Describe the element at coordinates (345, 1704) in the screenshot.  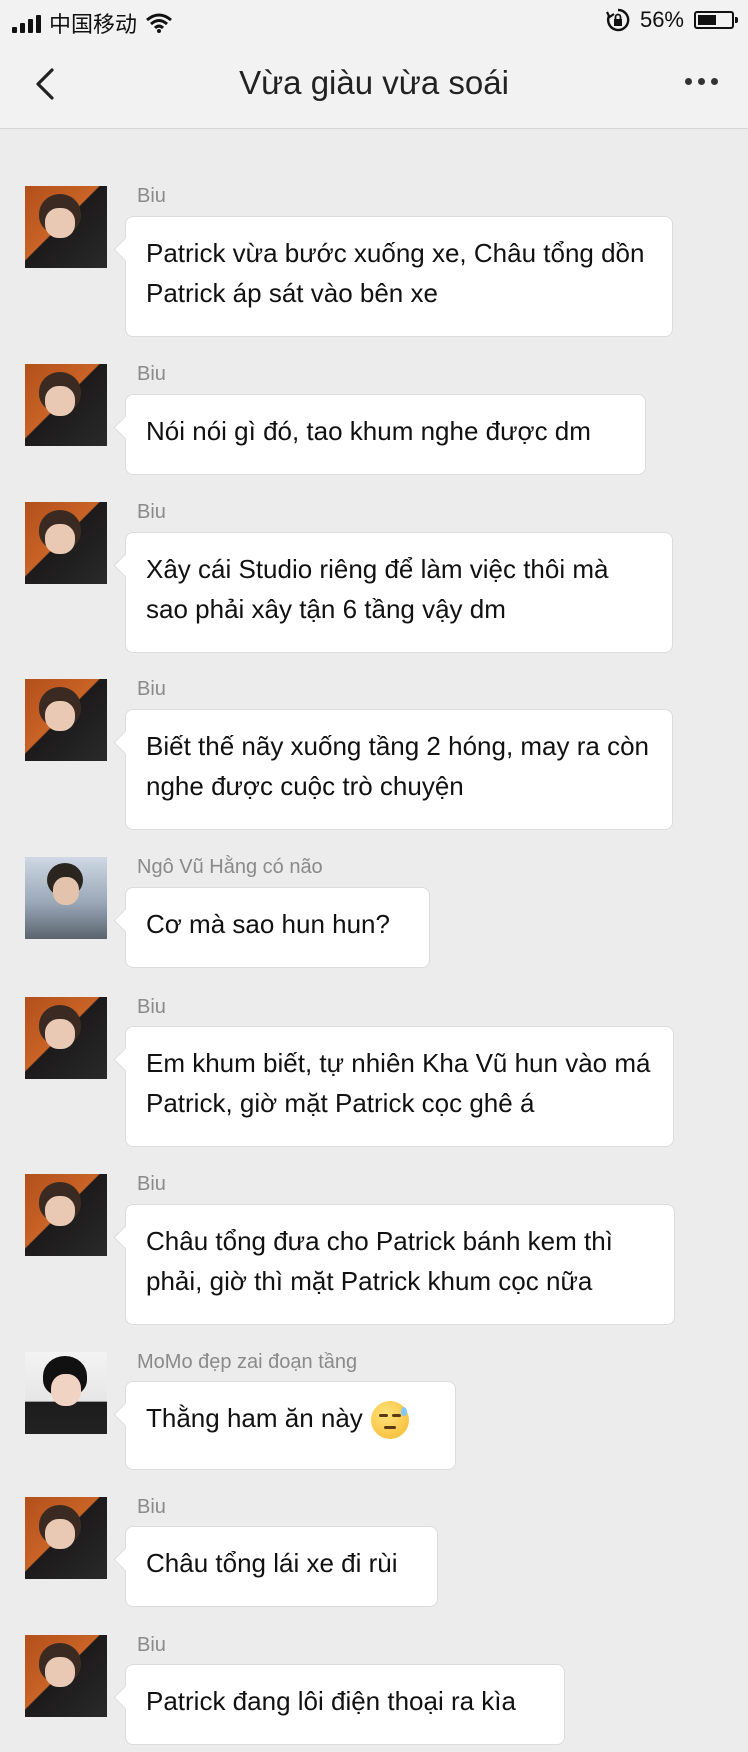
I see `message-bubble: Patrick đang lôi điện thoại ra kìa` at that location.